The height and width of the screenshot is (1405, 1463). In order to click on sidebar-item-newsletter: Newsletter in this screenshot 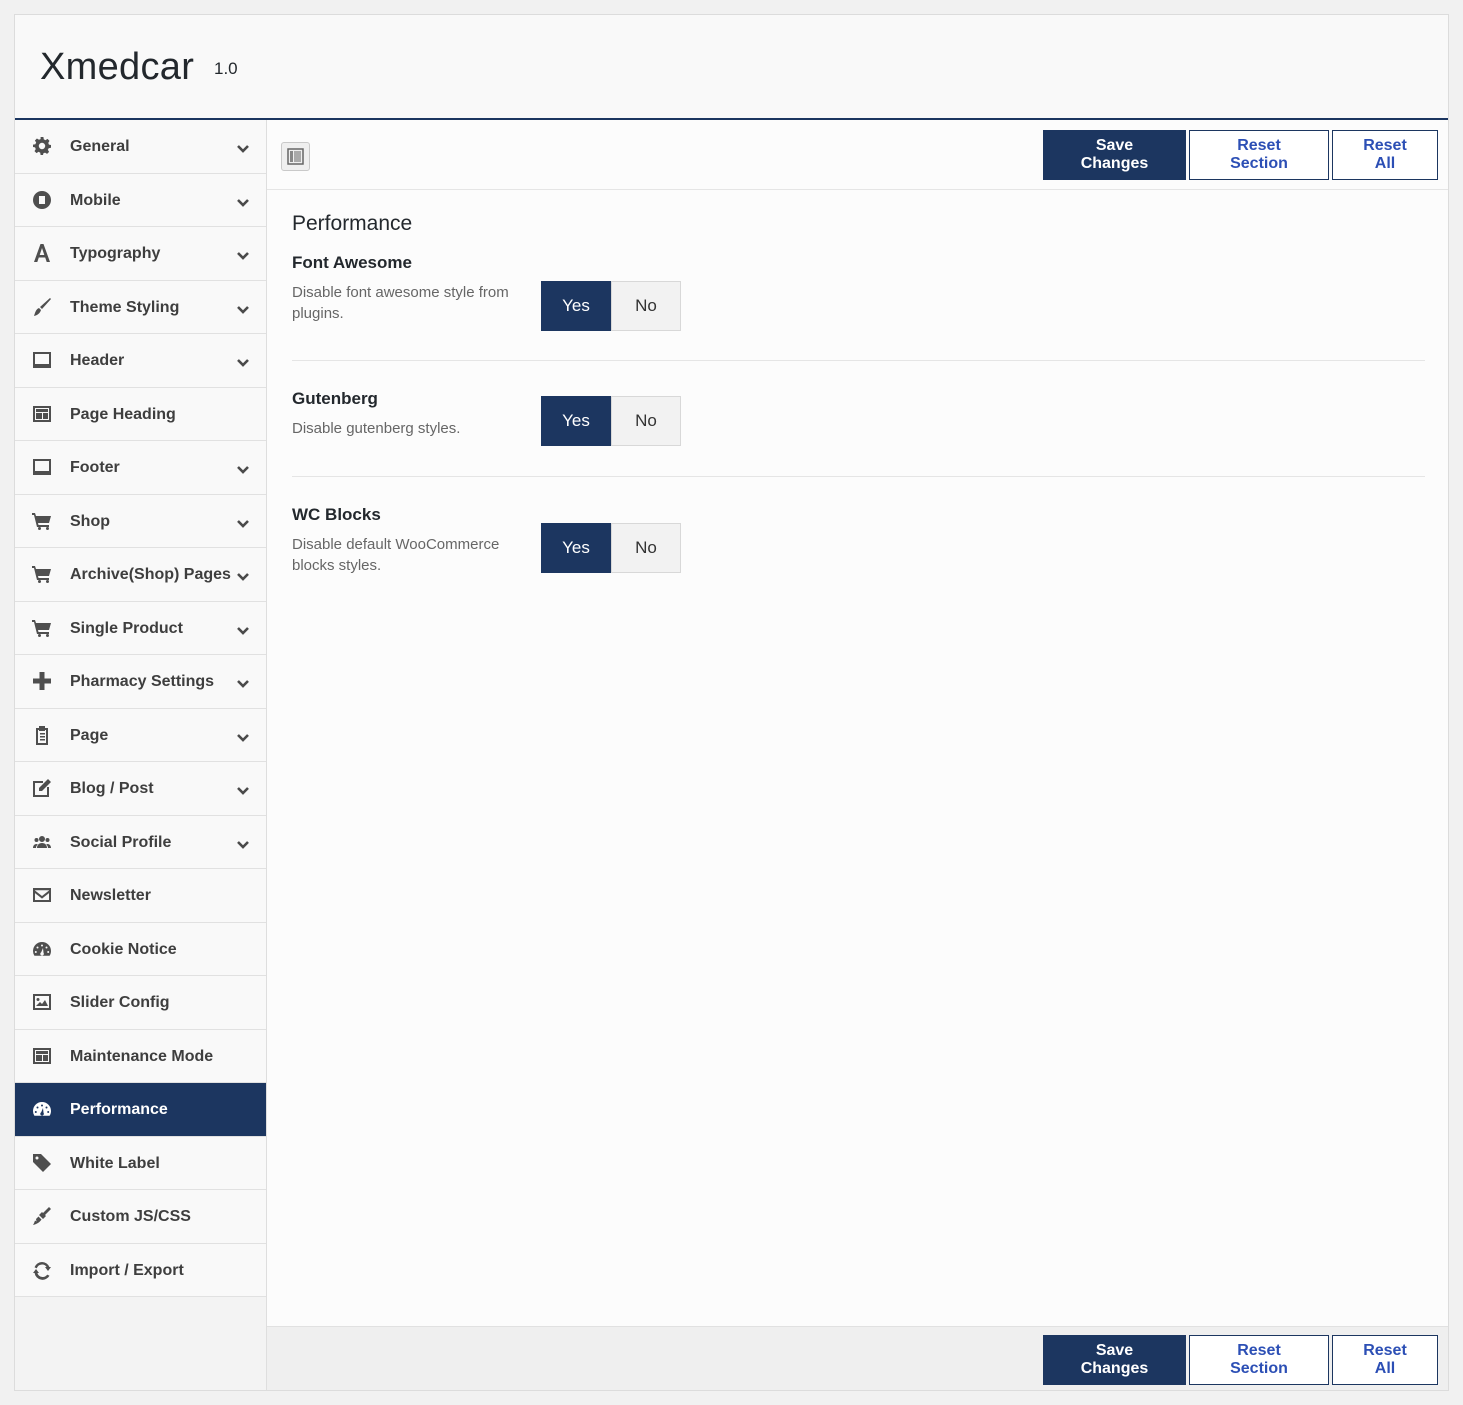, I will do `click(140, 896)`.